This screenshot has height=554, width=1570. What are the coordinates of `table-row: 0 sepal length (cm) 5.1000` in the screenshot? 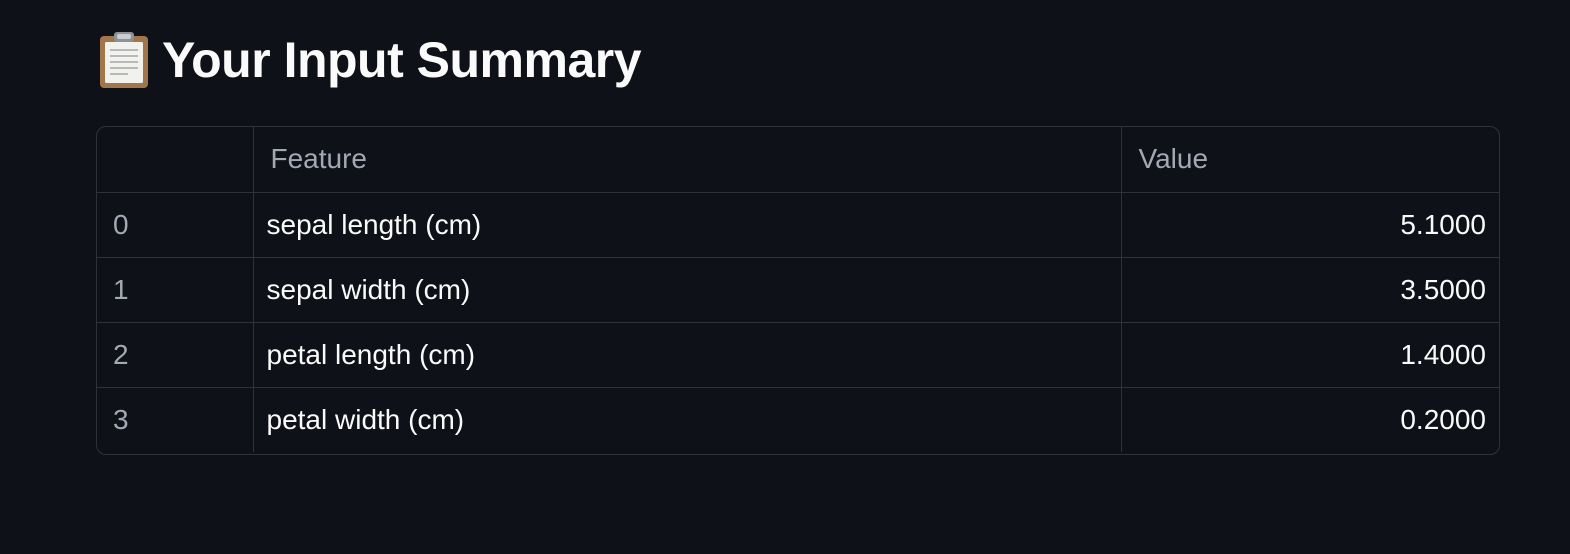 It's located at (798, 225).